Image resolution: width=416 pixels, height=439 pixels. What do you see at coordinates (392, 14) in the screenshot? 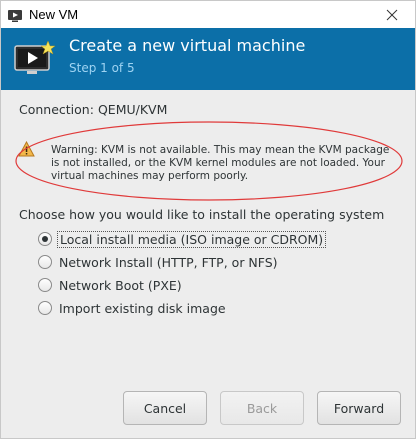
I see `close-icon` at bounding box center [392, 14].